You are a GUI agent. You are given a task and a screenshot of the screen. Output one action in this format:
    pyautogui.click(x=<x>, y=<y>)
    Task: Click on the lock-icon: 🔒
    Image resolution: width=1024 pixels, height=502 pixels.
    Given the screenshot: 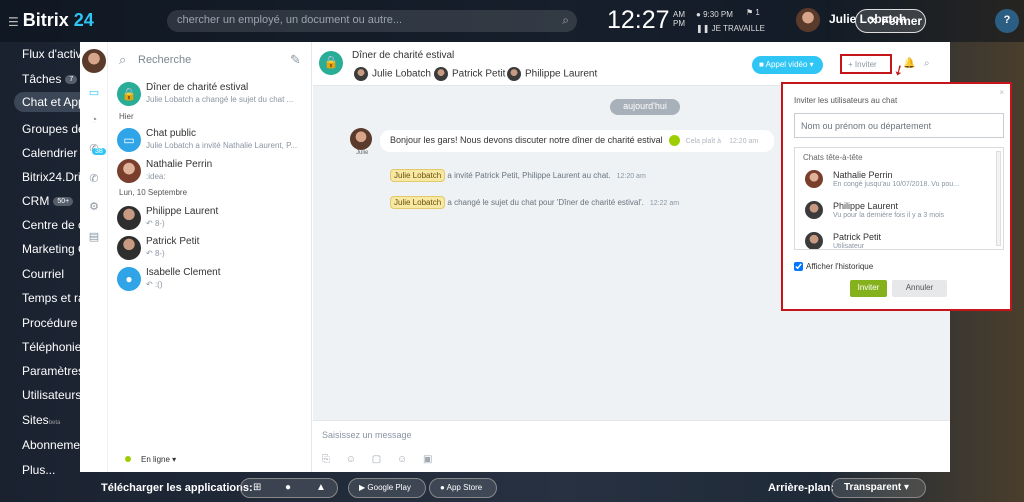 What is the action you would take?
    pyautogui.click(x=331, y=63)
    